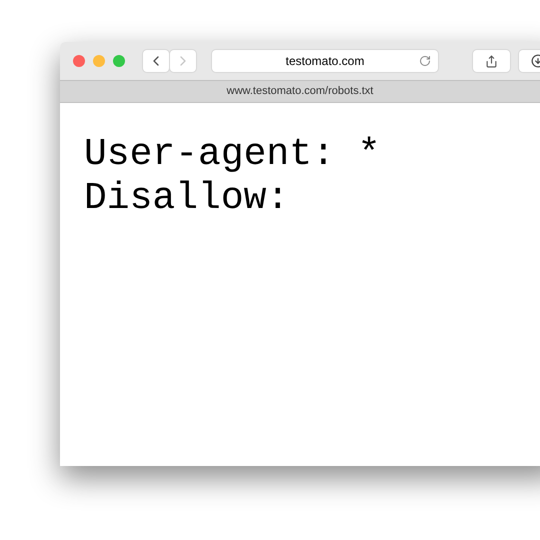  What do you see at coordinates (187, 199) in the screenshot?
I see `text-line: Disallow:` at bounding box center [187, 199].